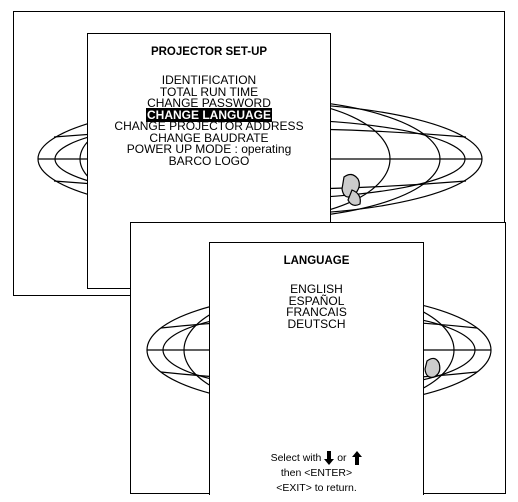 This screenshot has height=502, width=518. Describe the element at coordinates (316, 488) in the screenshot. I see `help-line-exit: <EXIT> to return.` at that location.